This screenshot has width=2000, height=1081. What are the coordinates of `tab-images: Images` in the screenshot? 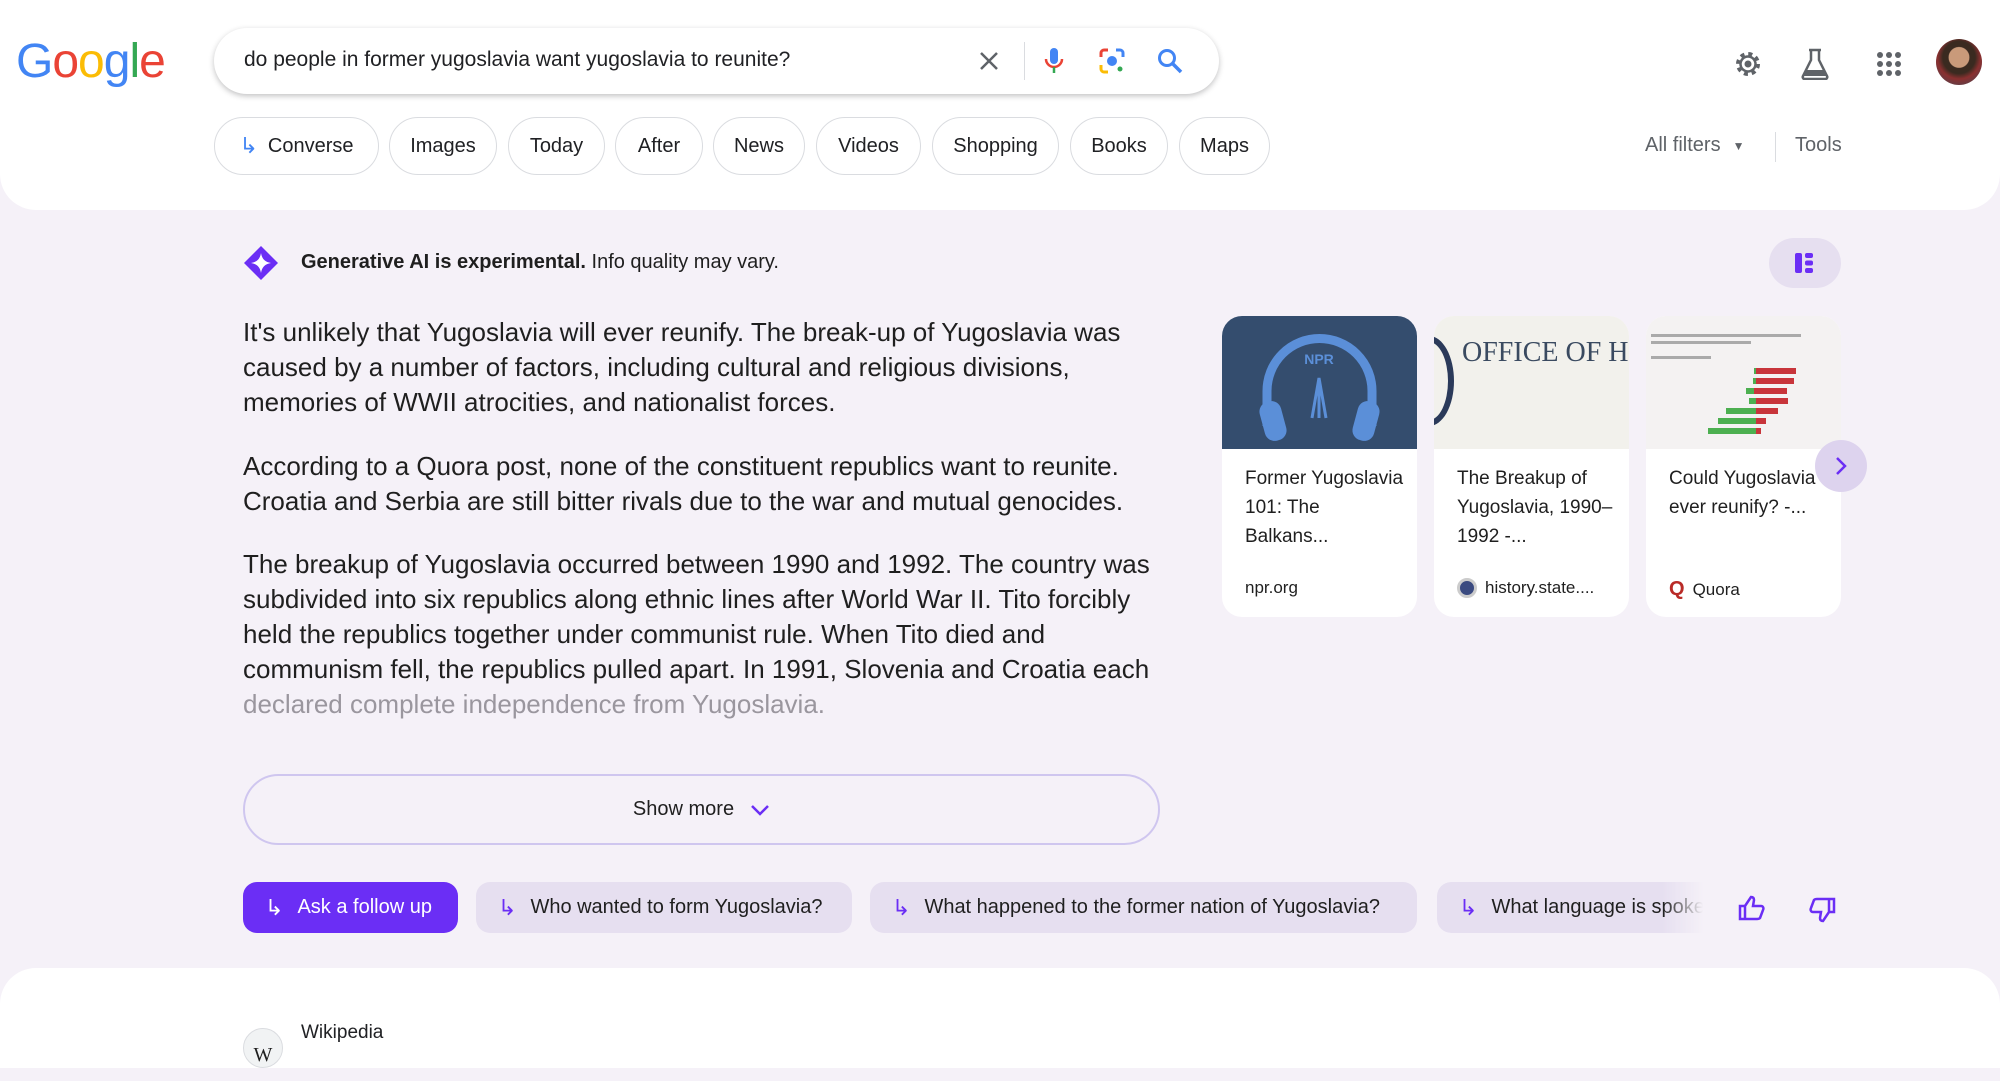 It's located at (443, 146).